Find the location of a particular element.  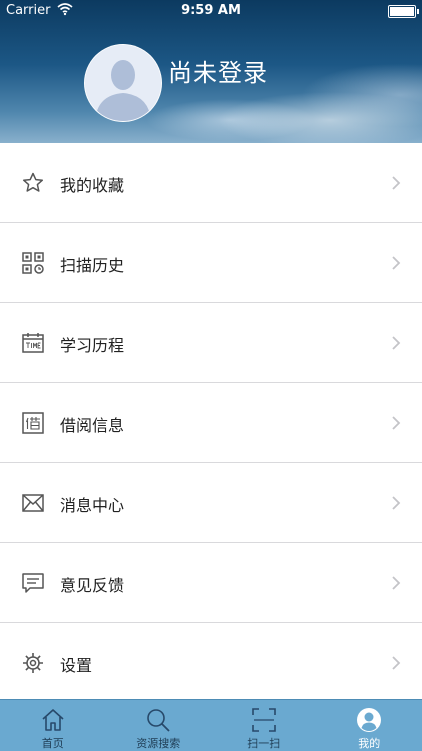

menu-item-borrow-info: 借阅信息 is located at coordinates (211, 423).